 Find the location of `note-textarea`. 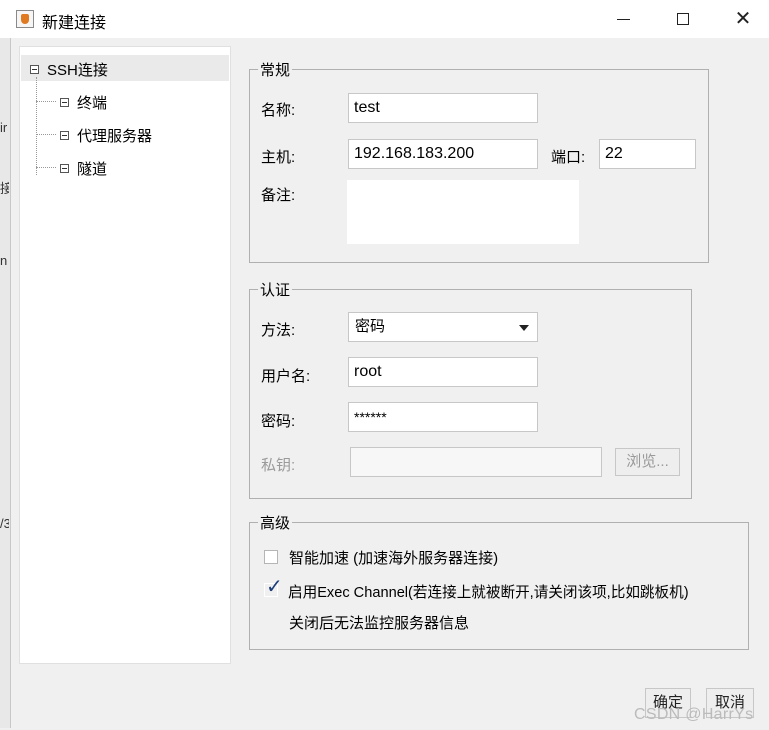

note-textarea is located at coordinates (463, 212).